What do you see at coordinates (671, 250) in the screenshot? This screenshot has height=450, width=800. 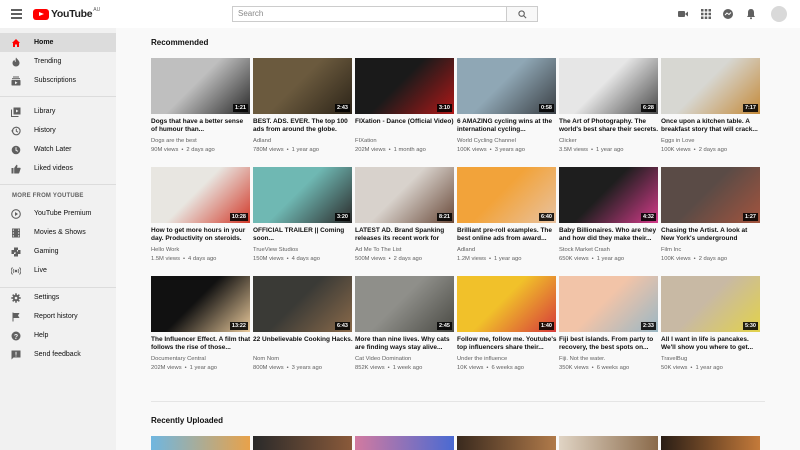 I see `channel-name: Film Inc` at bounding box center [671, 250].